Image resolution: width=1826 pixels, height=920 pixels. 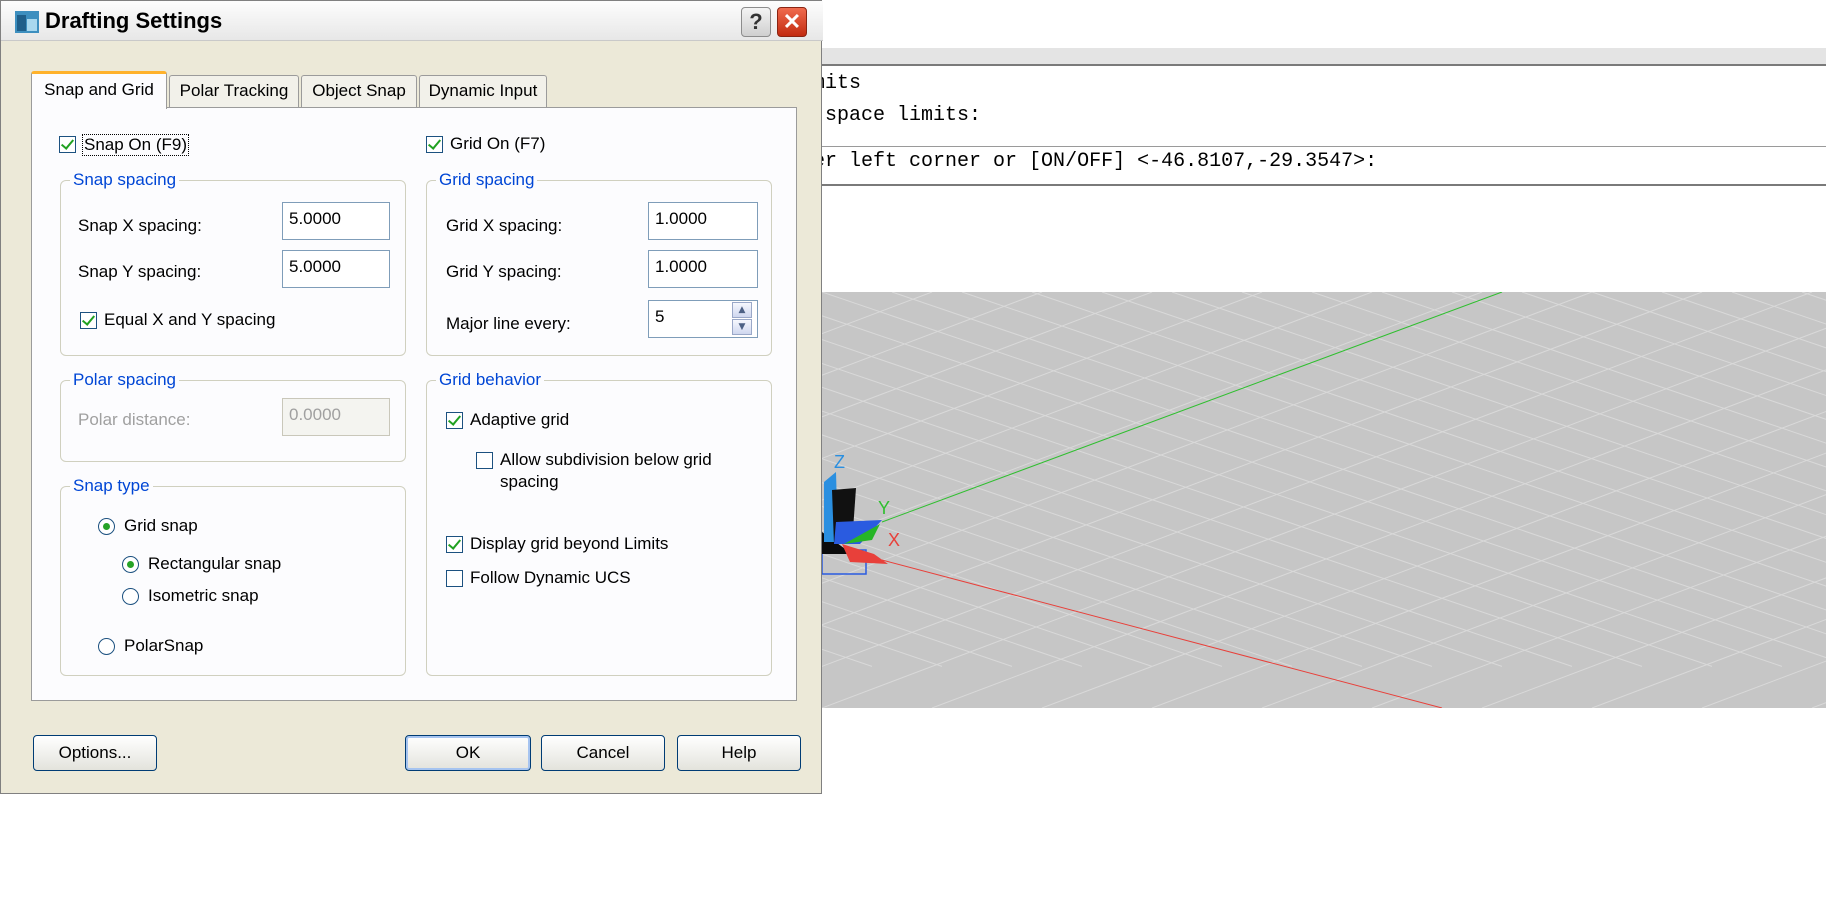 What do you see at coordinates (468, 753) in the screenshot?
I see `ok-button: OK` at bounding box center [468, 753].